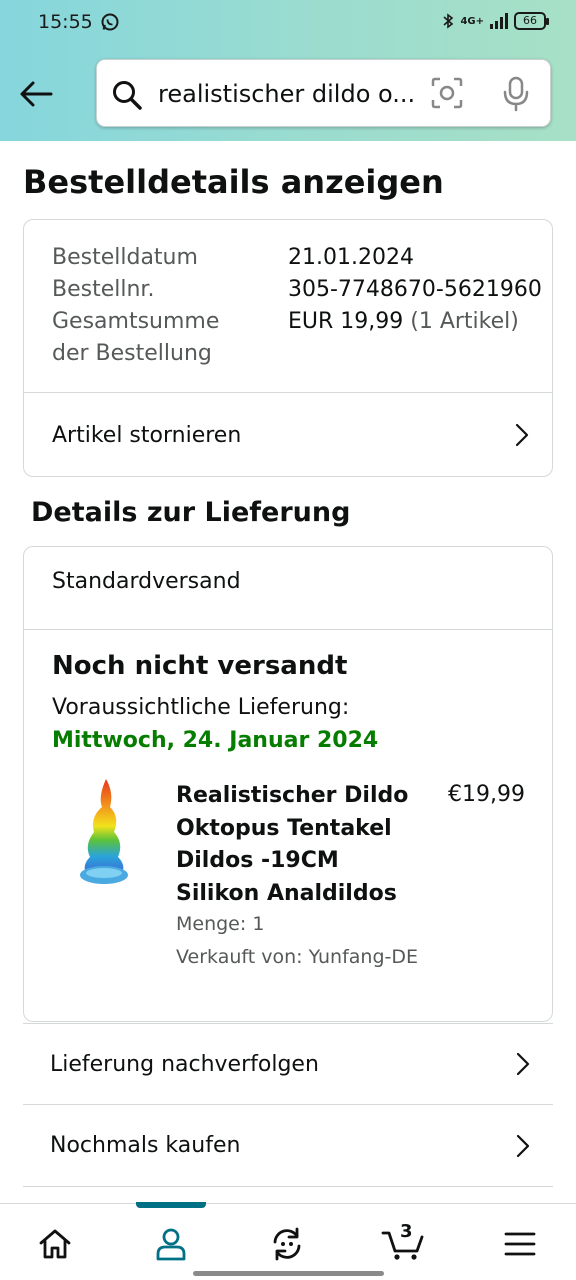 The image size is (576, 1280). I want to click on order-total-value: EUR 19,99, so click(346, 321).